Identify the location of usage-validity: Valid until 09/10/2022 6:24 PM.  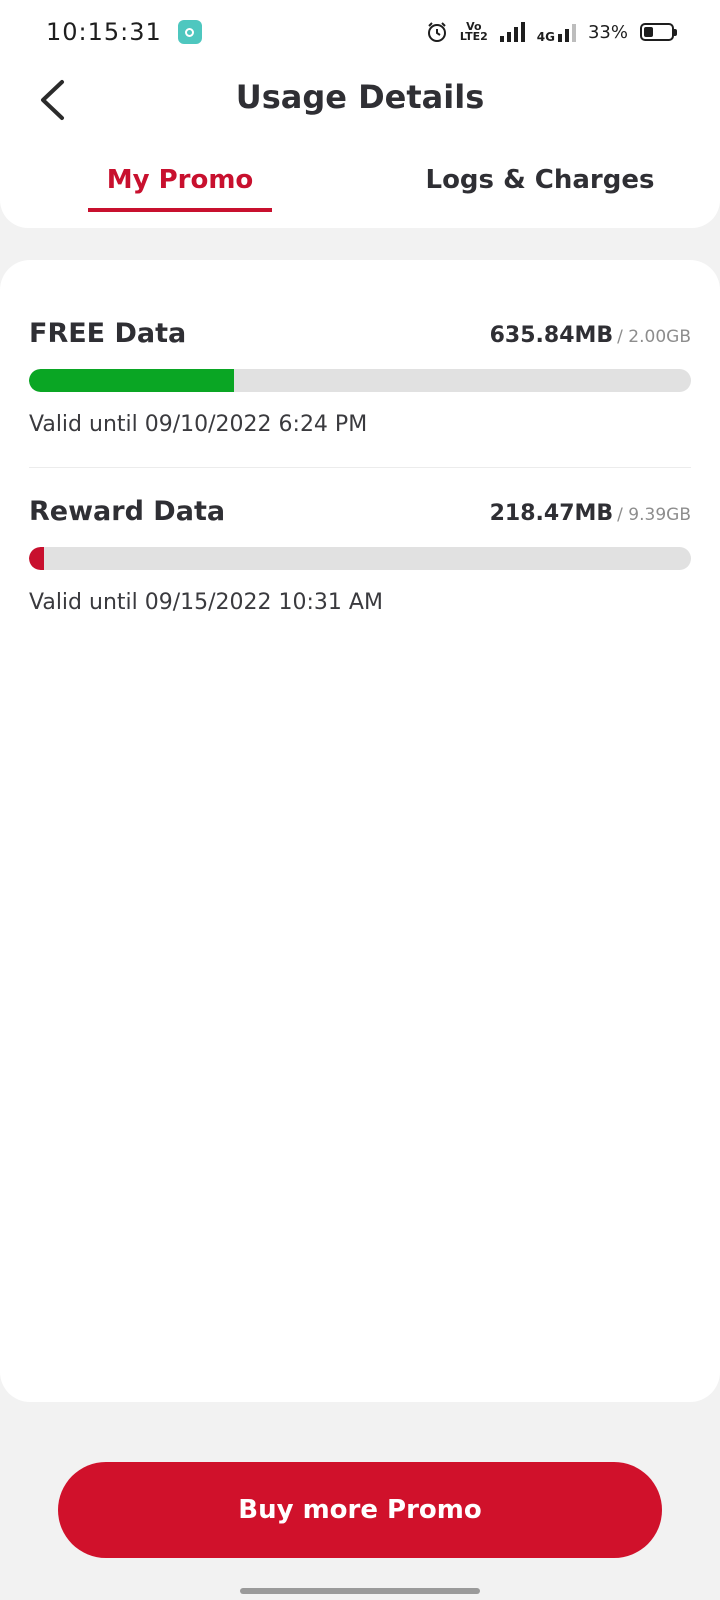
(198, 424).